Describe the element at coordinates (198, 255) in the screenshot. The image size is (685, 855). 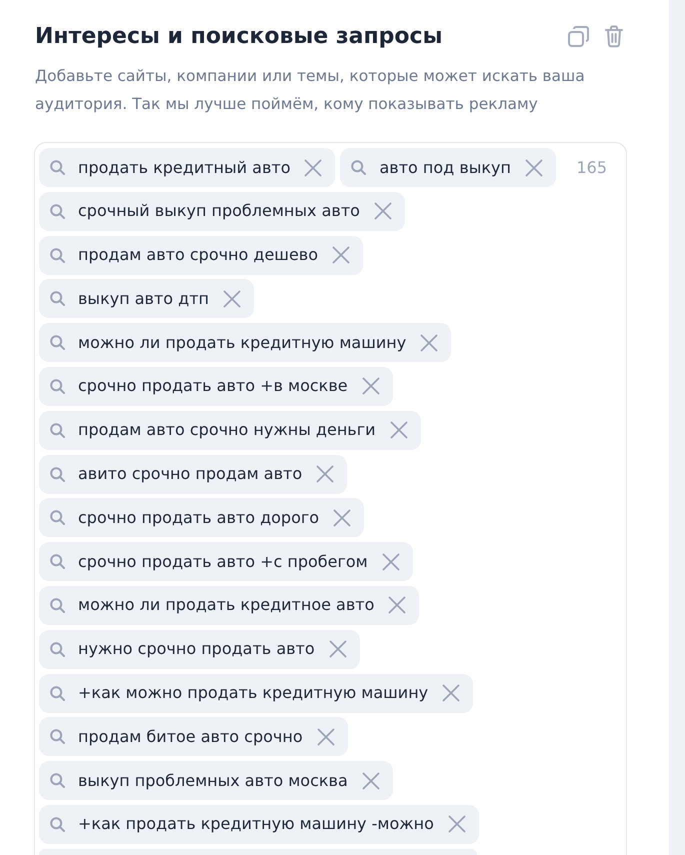
I see `tag-text: продам авто срочно дешево` at that location.